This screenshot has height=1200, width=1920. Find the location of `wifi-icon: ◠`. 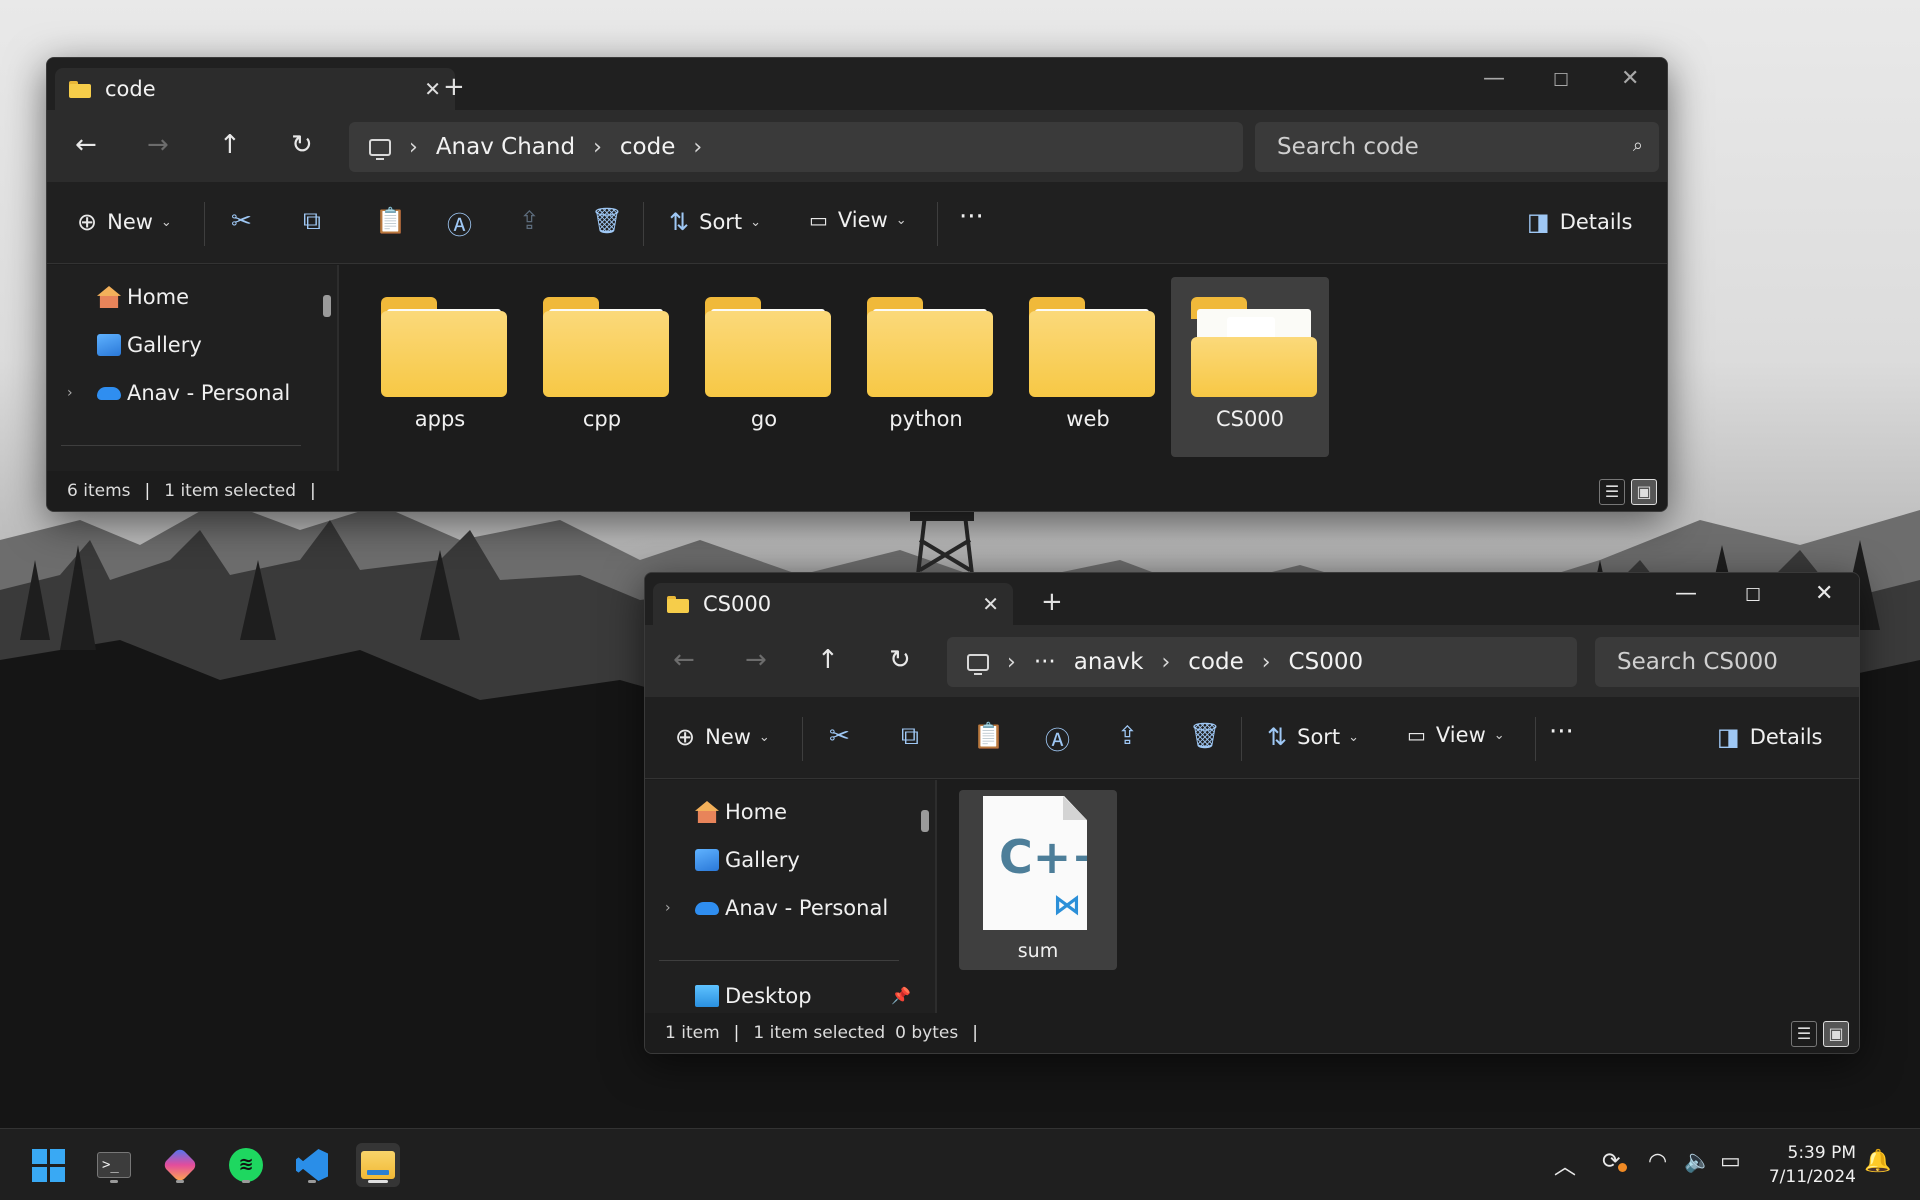

wifi-icon: ◠ is located at coordinates (1657, 1161).